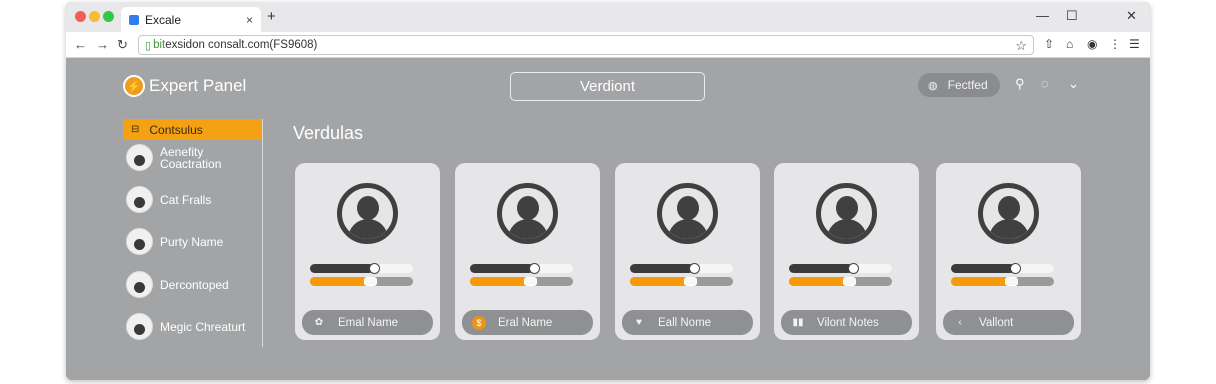 The image size is (1216, 384). I want to click on menu-icon: ☰, so click(1134, 44).